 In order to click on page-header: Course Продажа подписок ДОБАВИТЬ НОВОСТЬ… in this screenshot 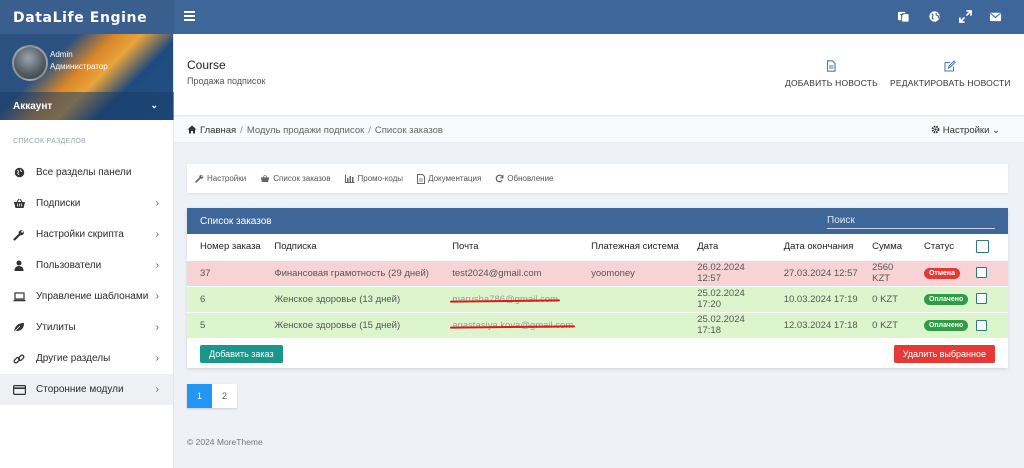, I will do `click(599, 75)`.